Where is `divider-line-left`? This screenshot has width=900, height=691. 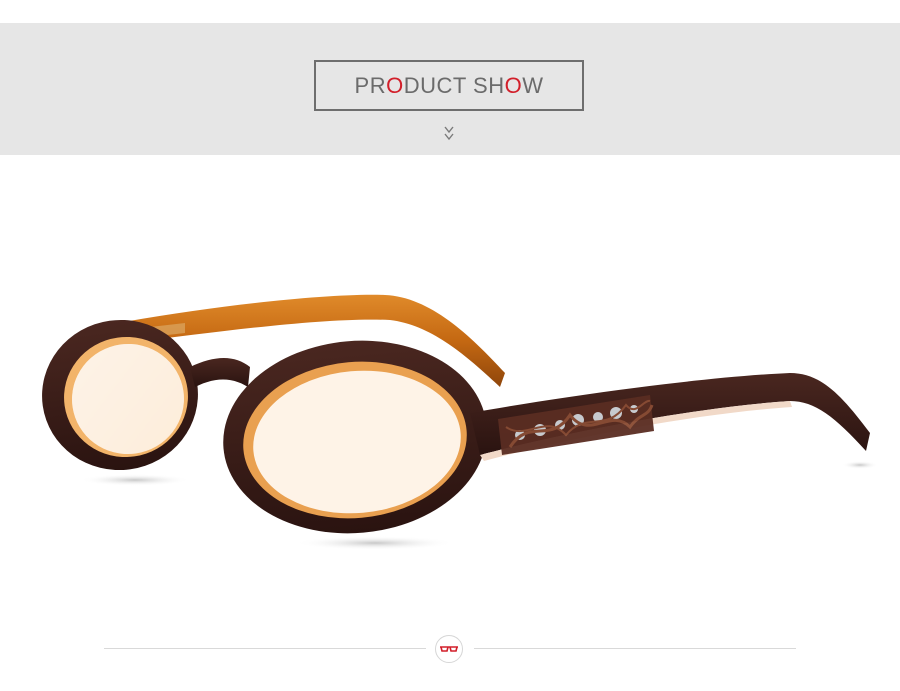
divider-line-left is located at coordinates (265, 648).